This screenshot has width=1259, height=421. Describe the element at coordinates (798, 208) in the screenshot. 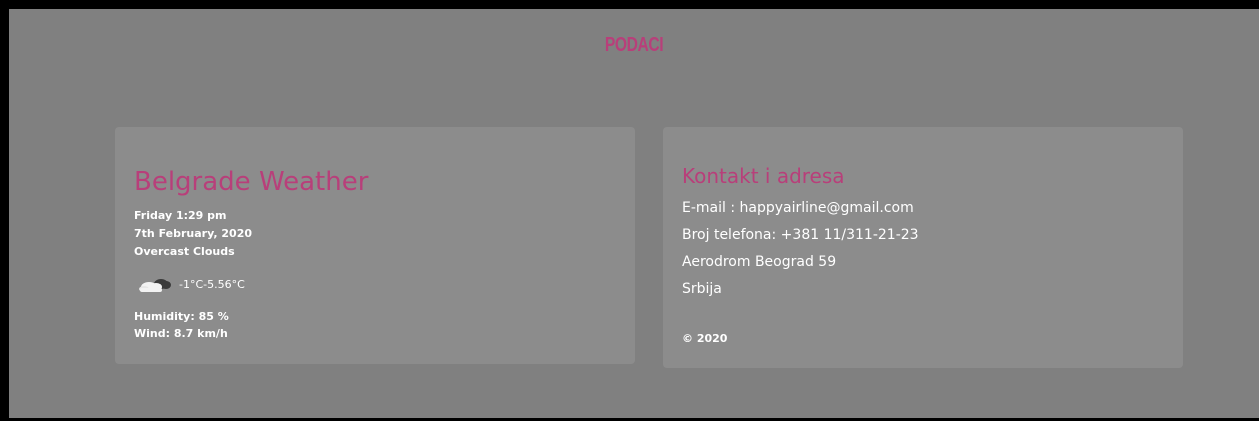

I see `contact-email: E-mail : happyairline@gmail.com` at that location.